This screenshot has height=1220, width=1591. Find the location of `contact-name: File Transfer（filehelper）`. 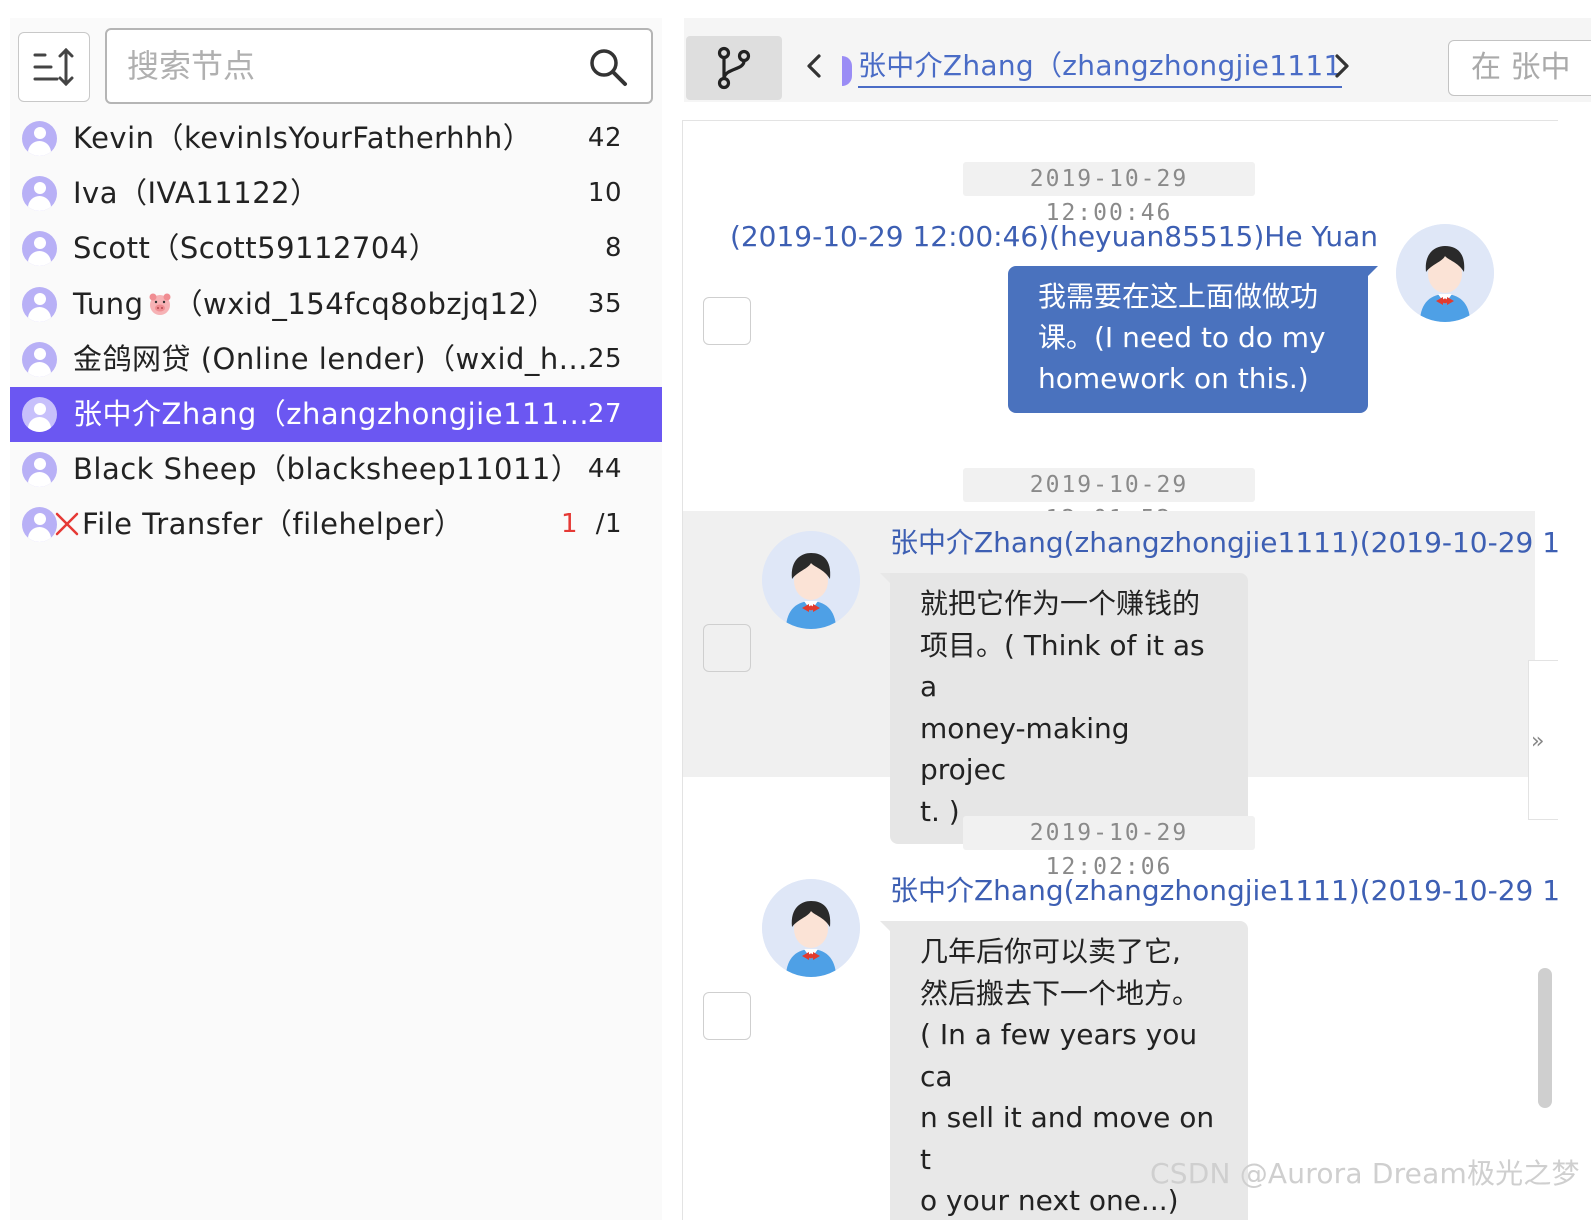

contact-name: File Transfer（filehelper） is located at coordinates (273, 524).